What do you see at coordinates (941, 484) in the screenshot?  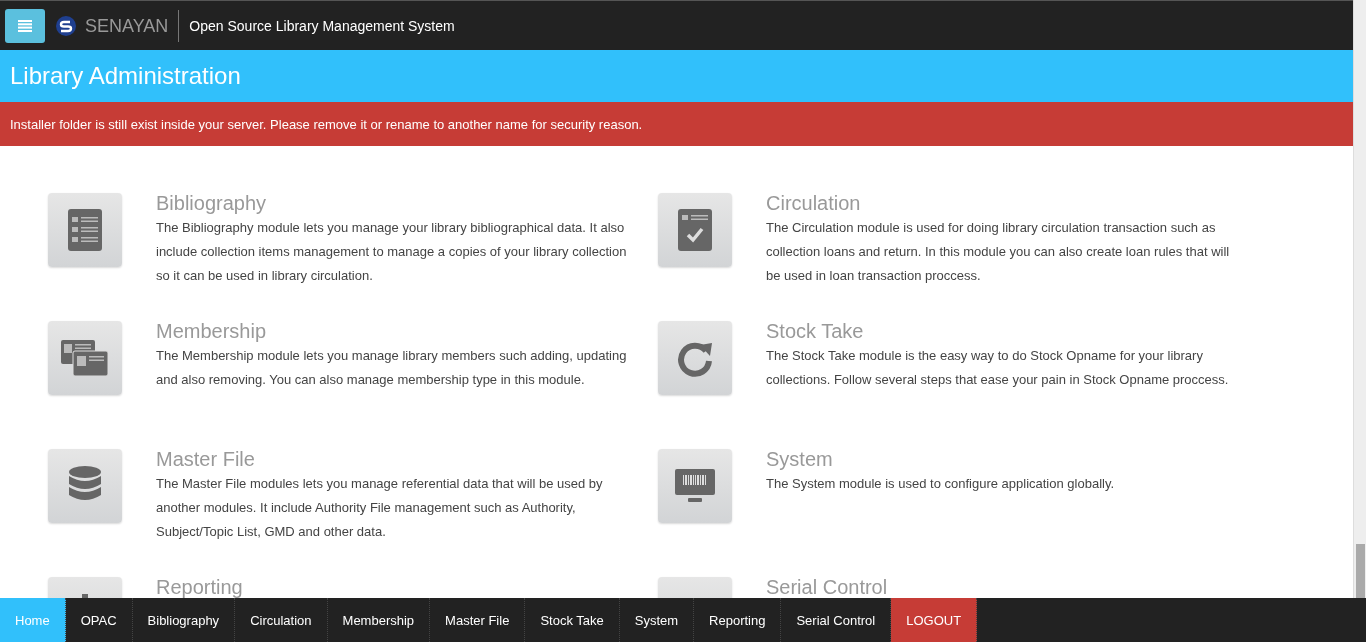 I see `module-description: The System module is used to configure application globally.` at bounding box center [941, 484].